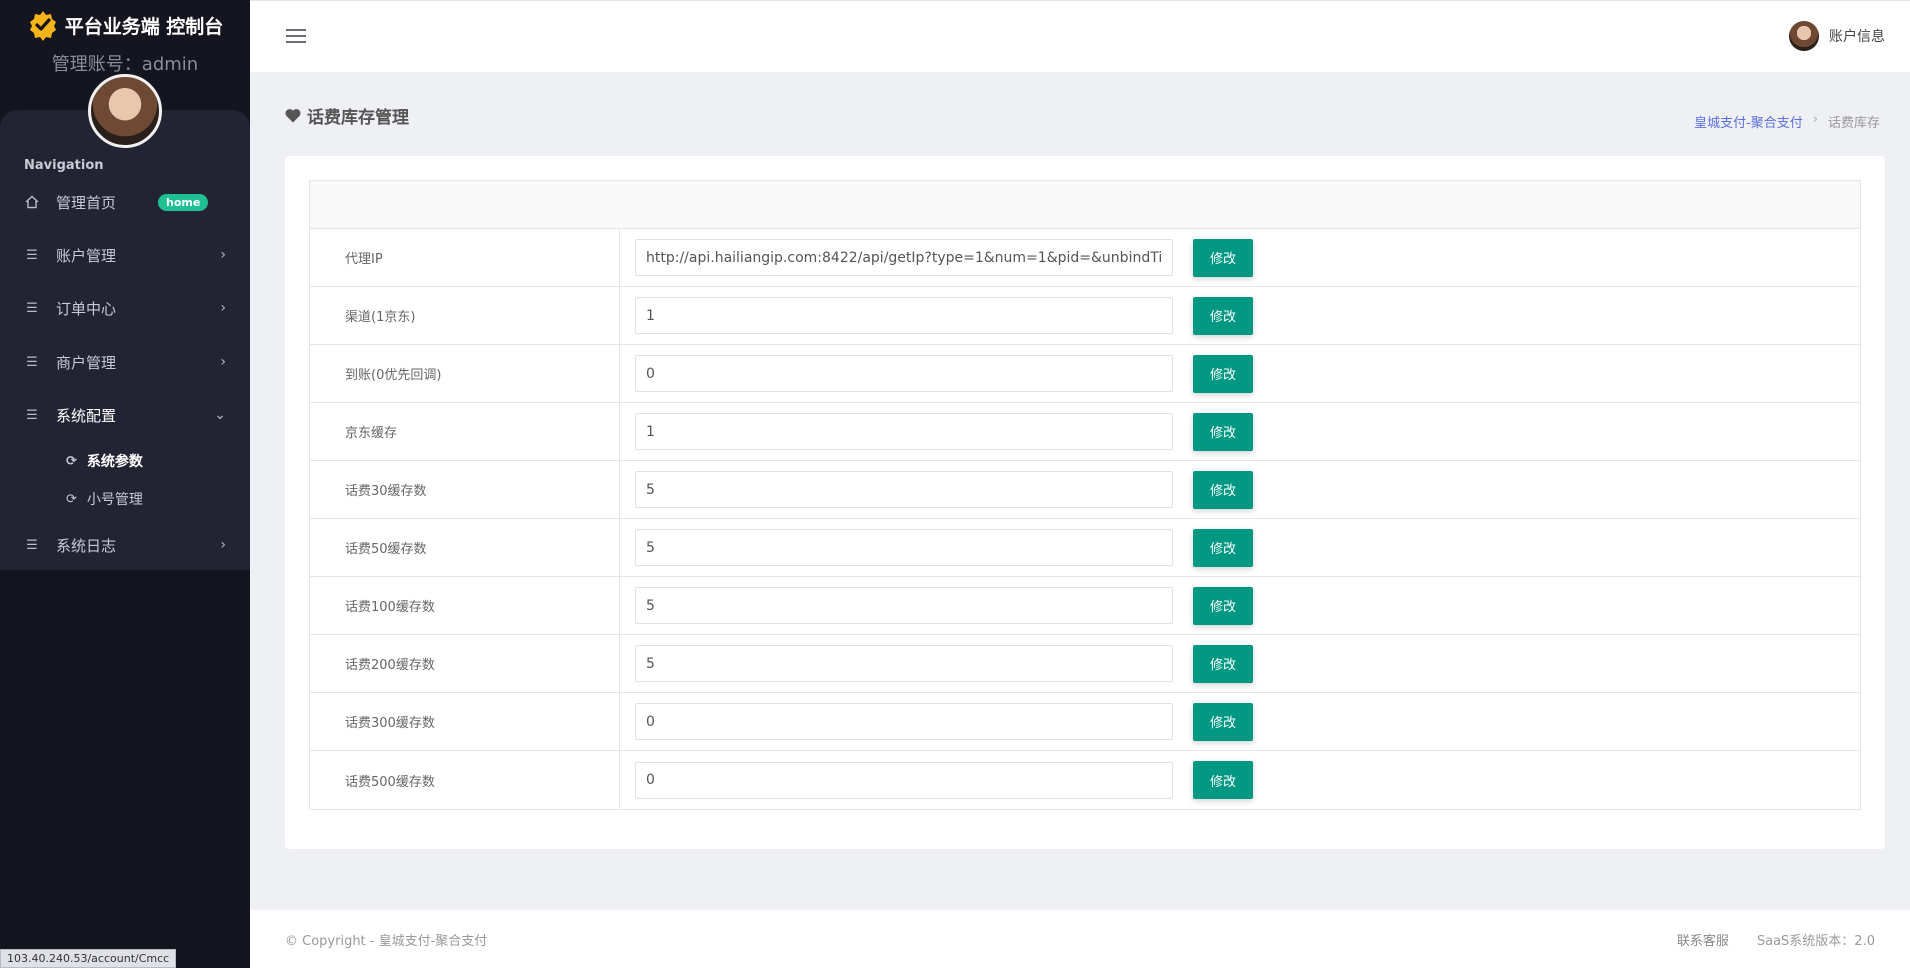 Image resolution: width=1910 pixels, height=968 pixels. I want to click on sidebar-item-label: 系统配置, so click(86, 415).